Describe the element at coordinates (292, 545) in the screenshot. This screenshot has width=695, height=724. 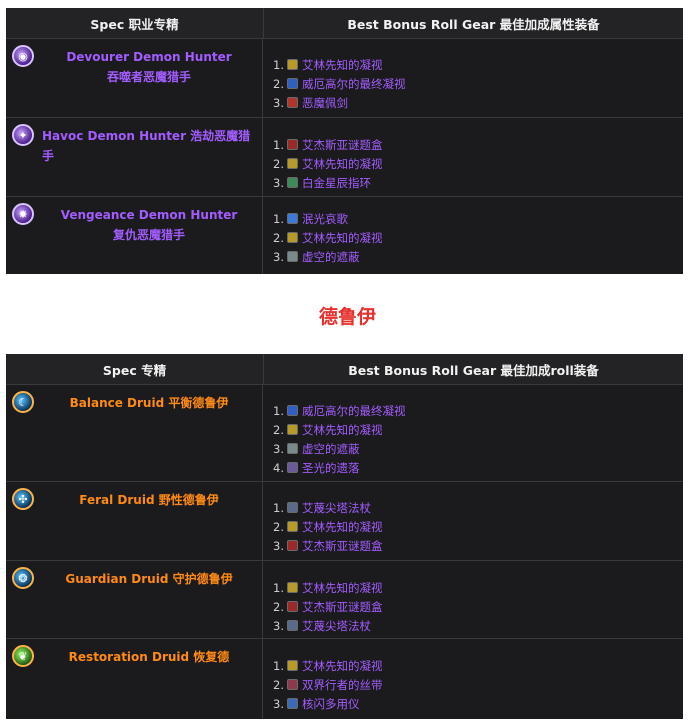
I see `red-box-icon` at that location.